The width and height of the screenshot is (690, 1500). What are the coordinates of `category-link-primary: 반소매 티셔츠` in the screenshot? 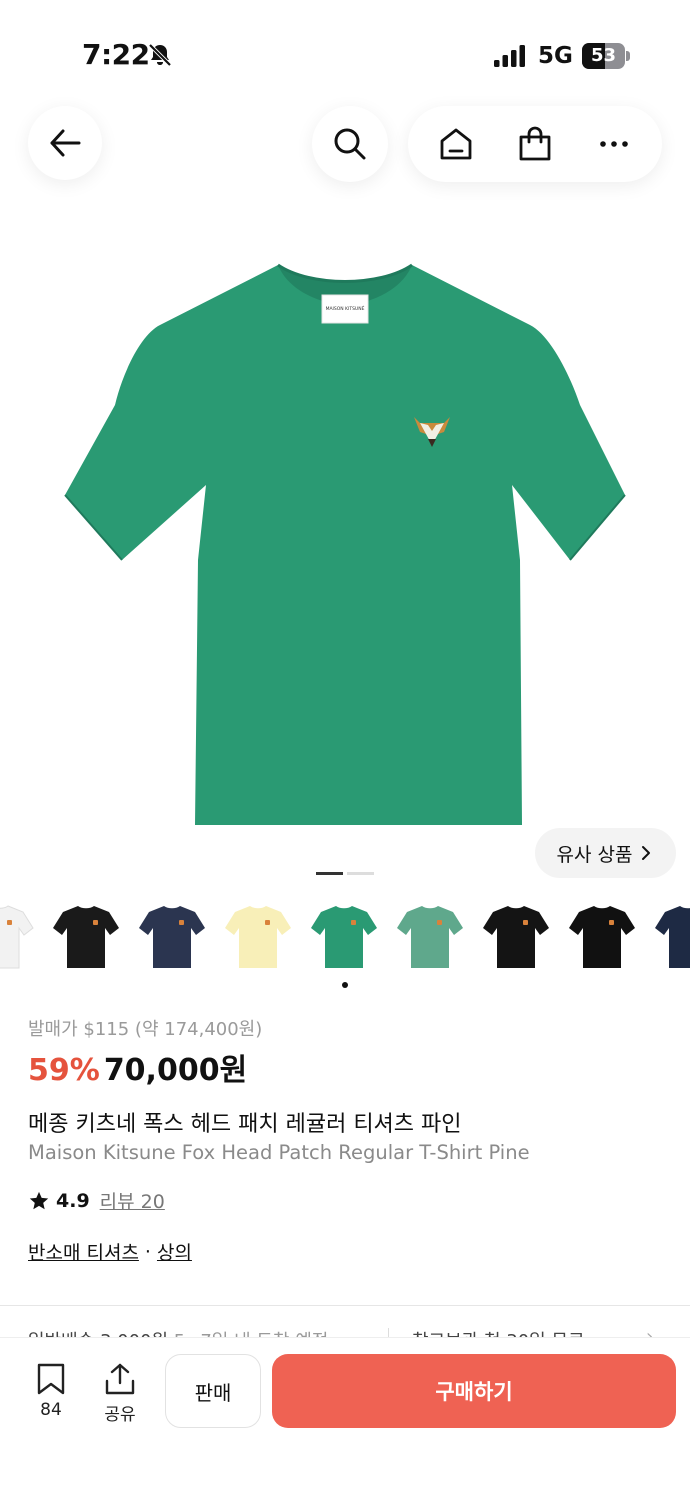 It's located at (83, 1251).